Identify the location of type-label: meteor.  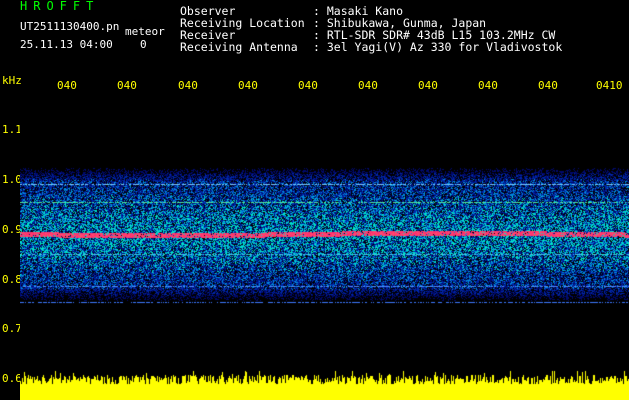
(145, 31).